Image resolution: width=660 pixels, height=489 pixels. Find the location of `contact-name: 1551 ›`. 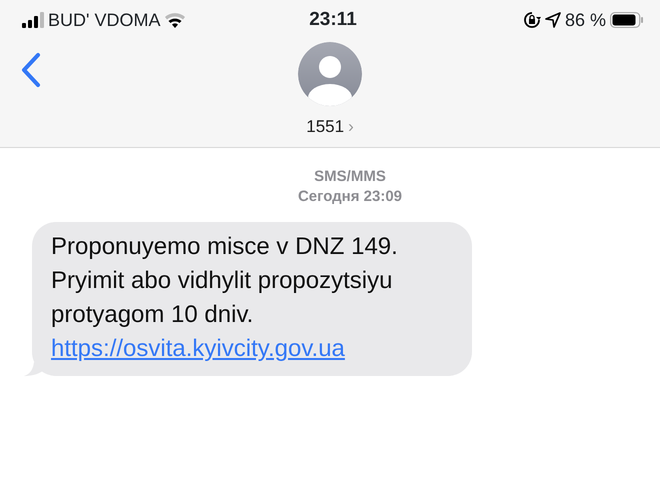

contact-name: 1551 › is located at coordinates (330, 127).